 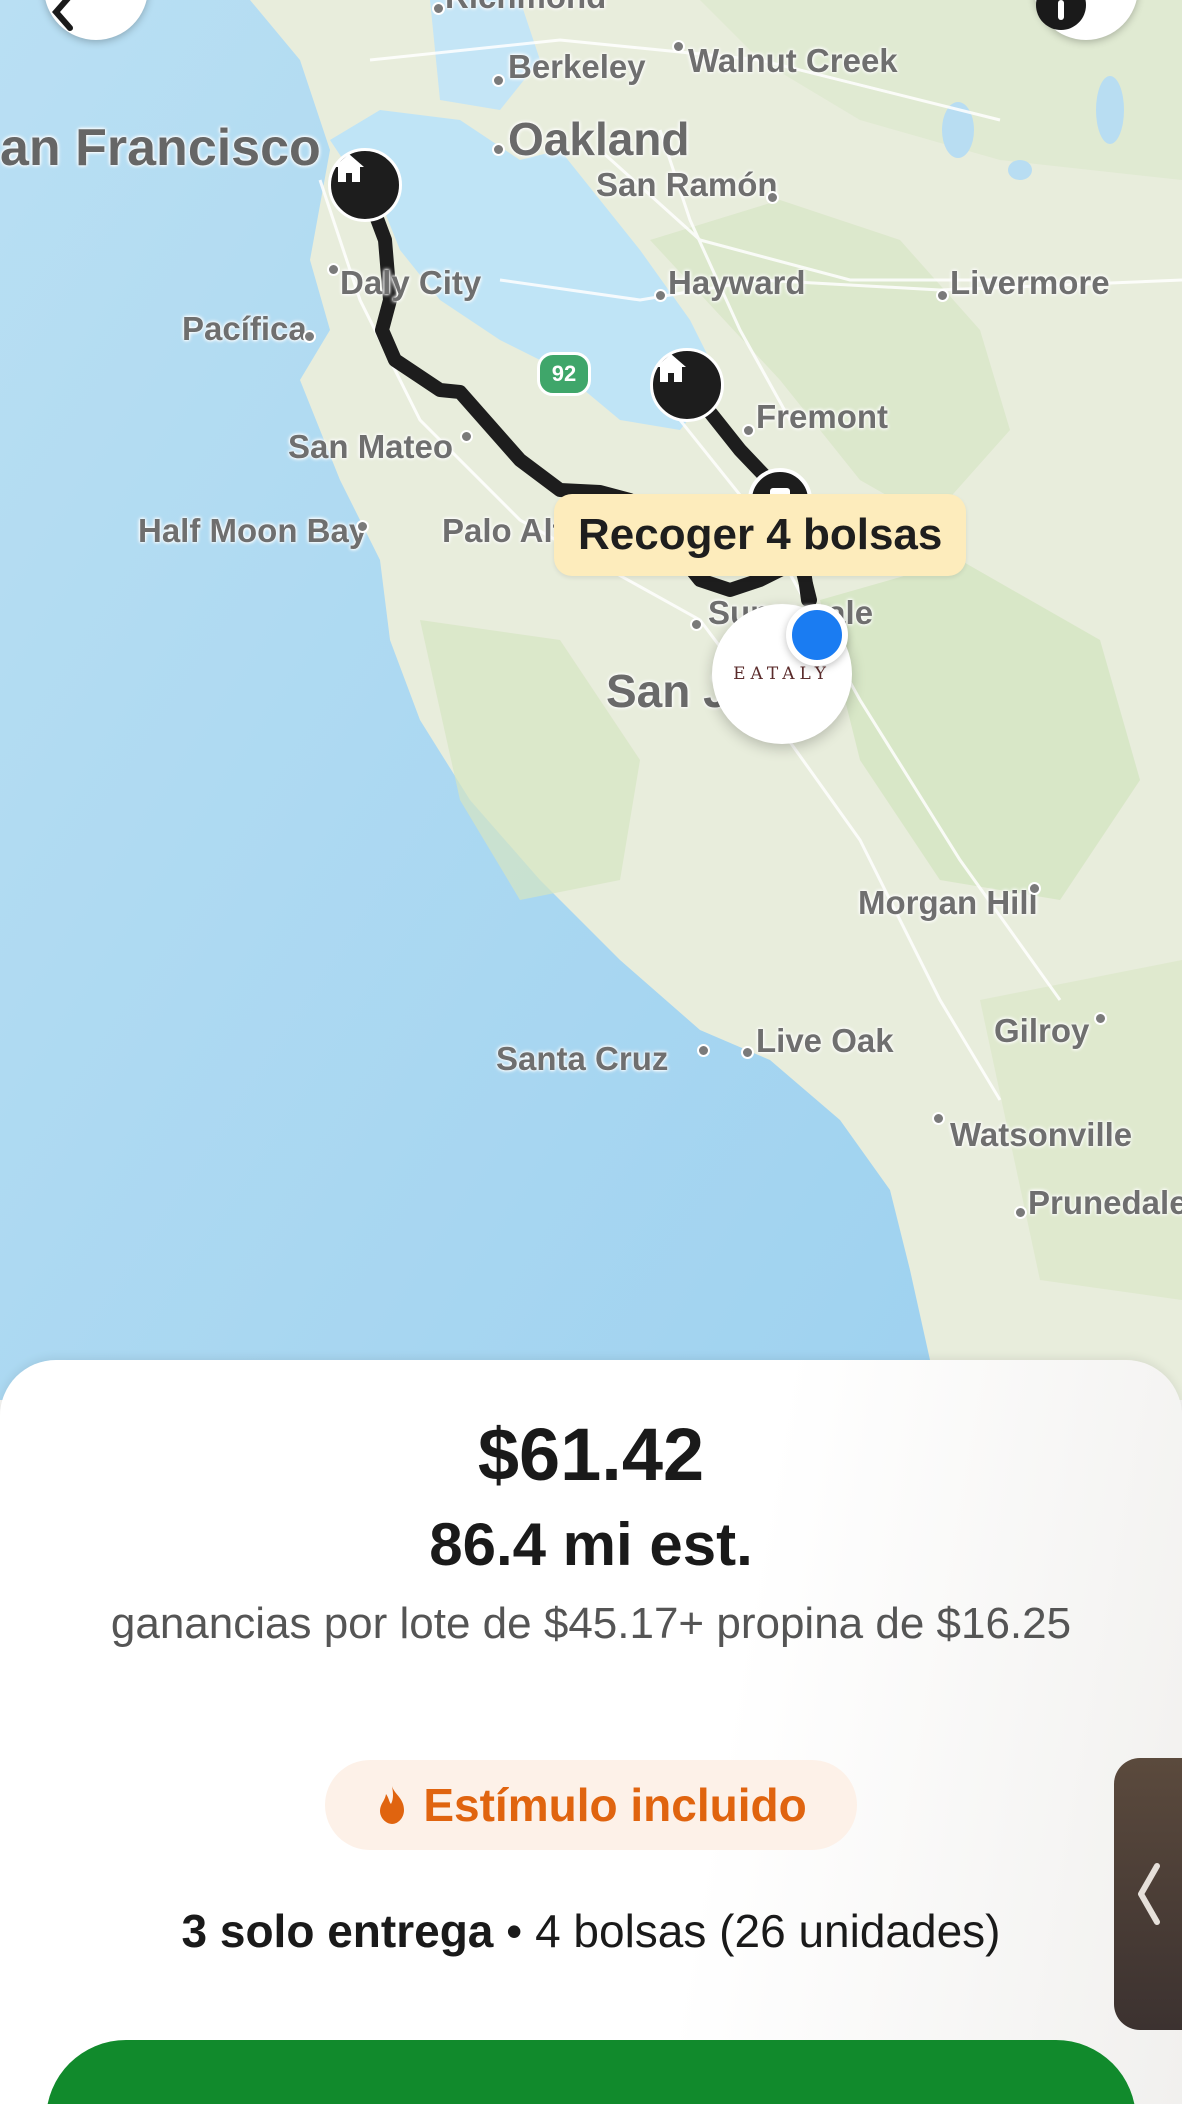 What do you see at coordinates (737, 282) in the screenshot?
I see `city-label-hayward: Hayward` at bounding box center [737, 282].